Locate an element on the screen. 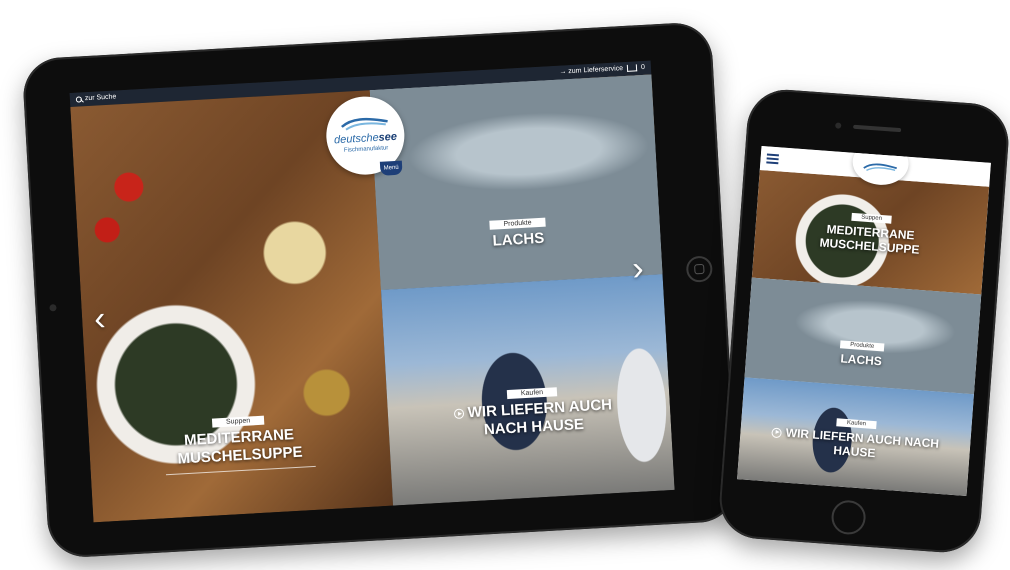 This screenshot has width=1010, height=570. phone-tile-soup-label: Suppen MEDITERRANE MUSCHELSUPPE is located at coordinates (870, 229).